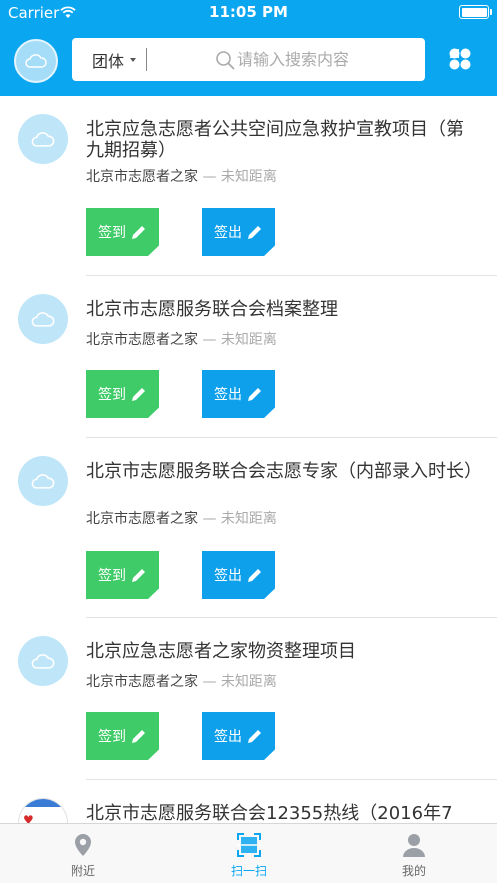  I want to click on search-separator, so click(146, 59).